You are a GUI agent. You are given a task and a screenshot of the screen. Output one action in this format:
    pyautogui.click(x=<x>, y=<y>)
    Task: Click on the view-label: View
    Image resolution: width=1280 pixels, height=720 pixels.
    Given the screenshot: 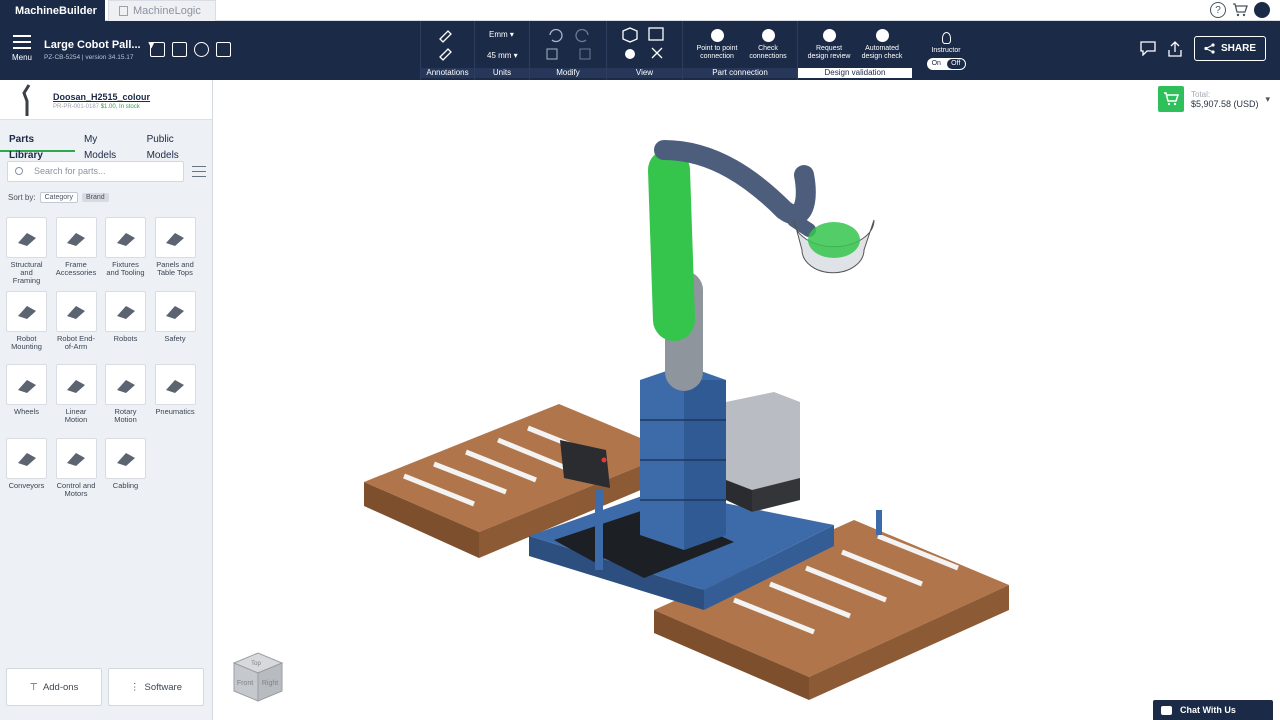 What is the action you would take?
    pyautogui.click(x=644, y=73)
    